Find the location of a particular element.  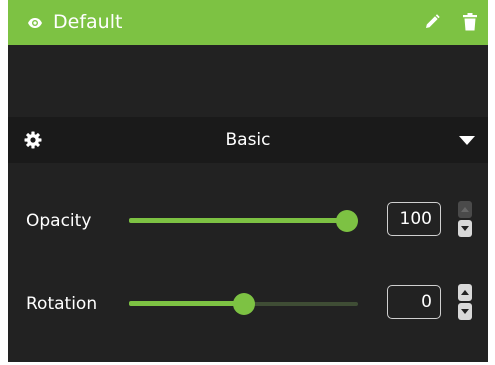

rotation-decrement-button is located at coordinates (465, 311).